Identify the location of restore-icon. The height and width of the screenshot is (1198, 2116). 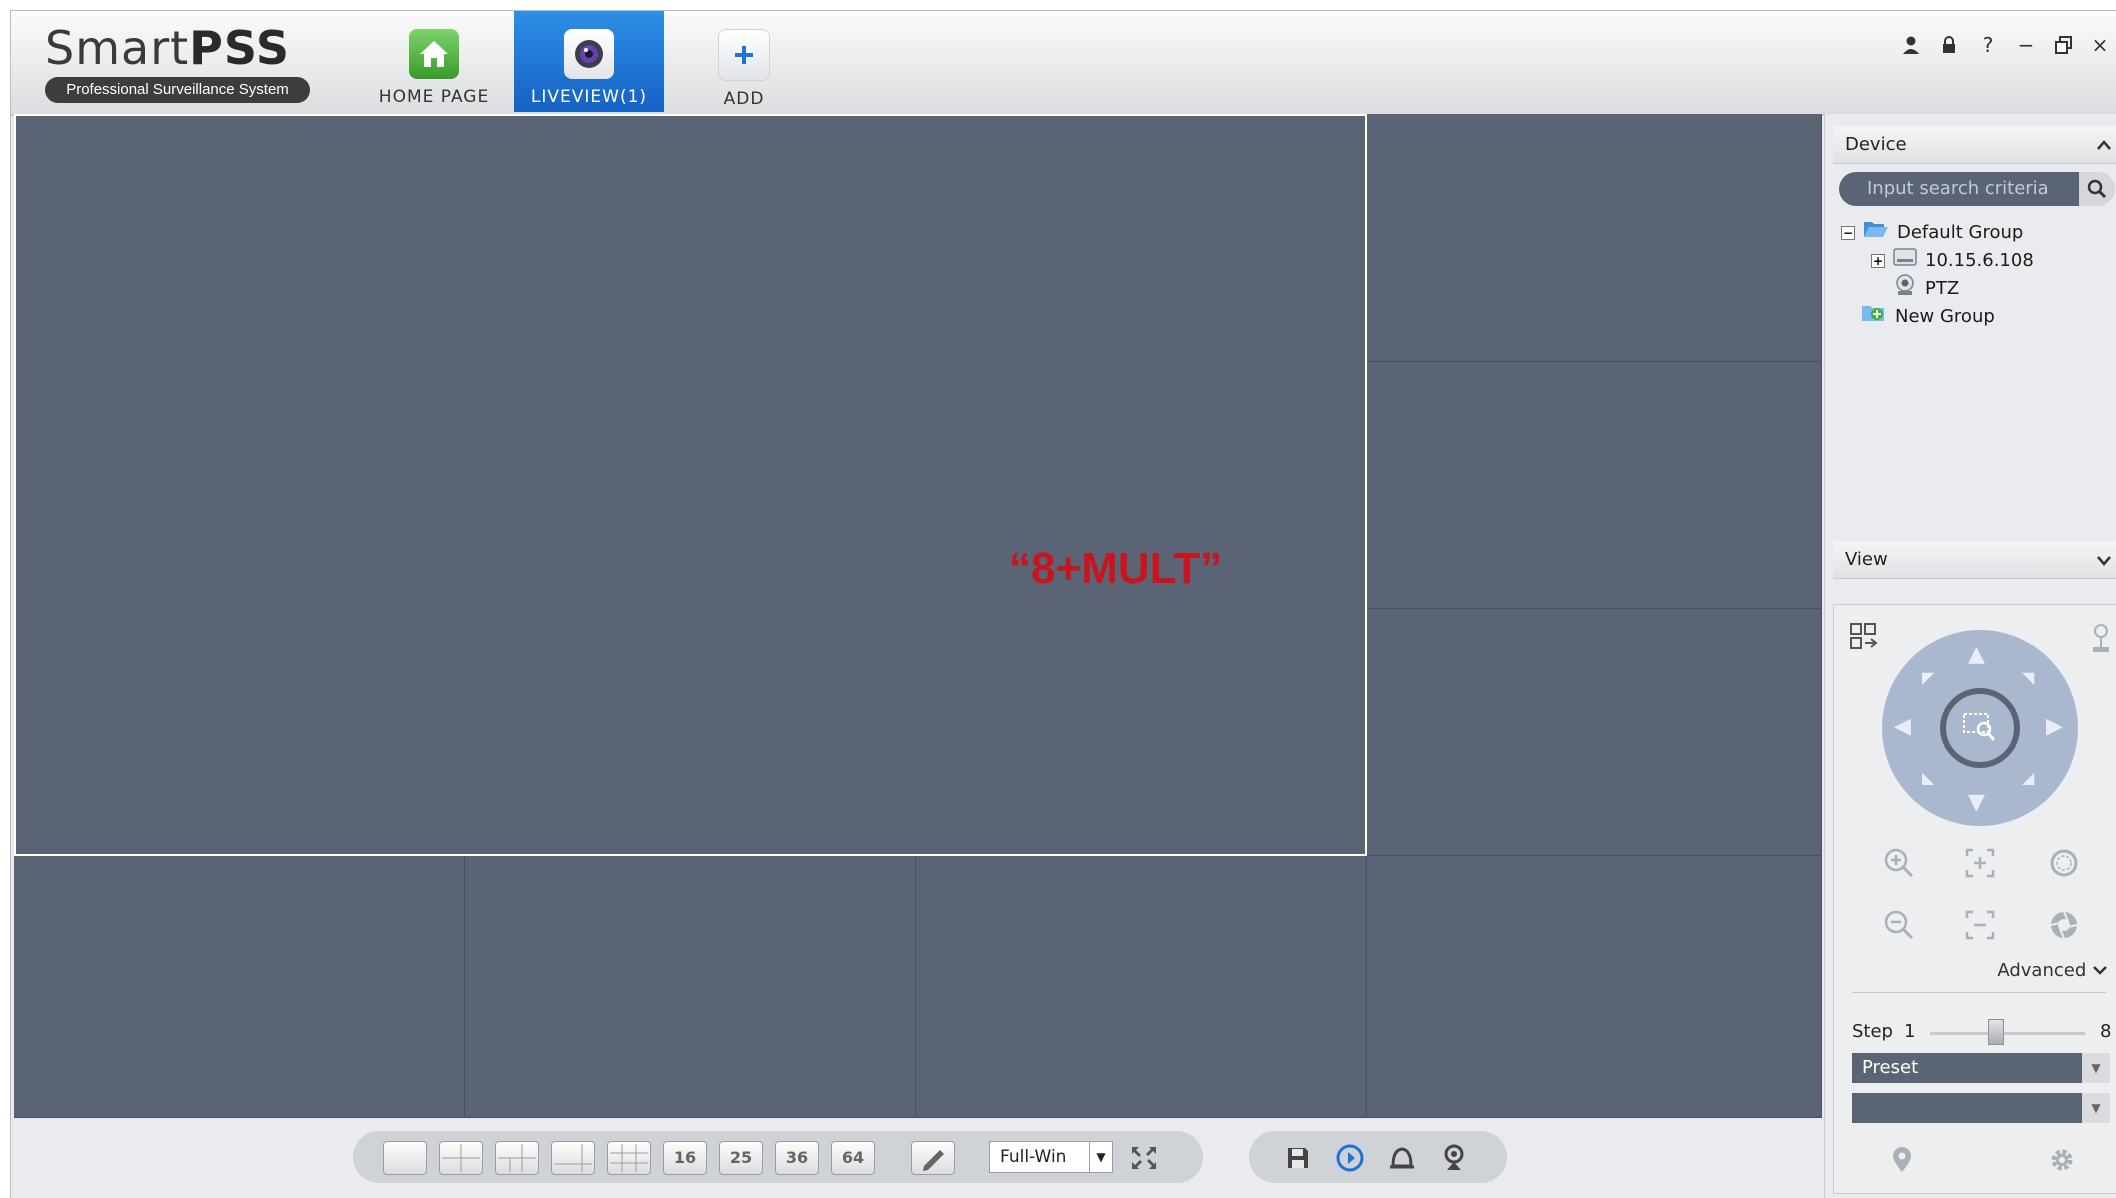
(2064, 47).